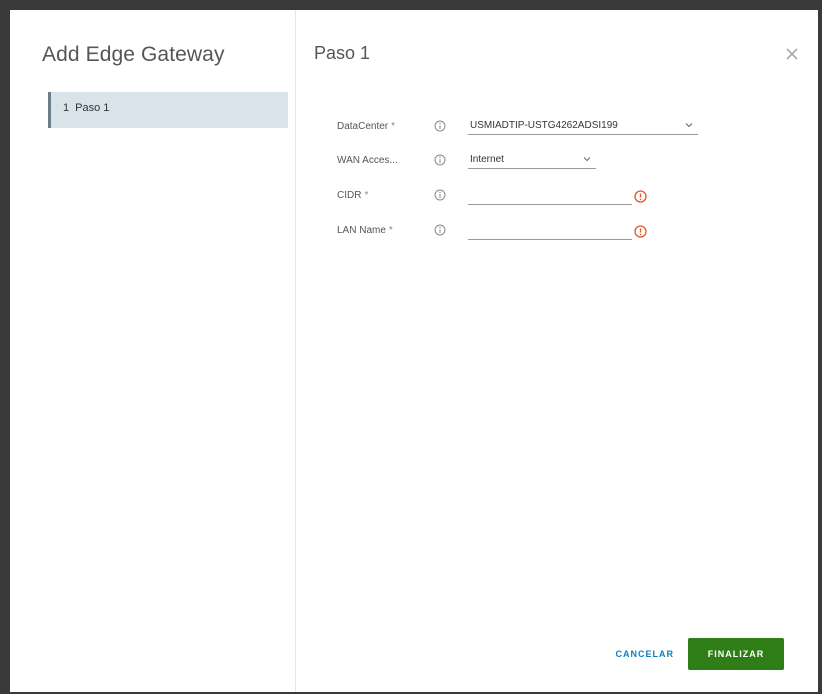  What do you see at coordinates (366, 126) in the screenshot?
I see `datacenter-label: DataCenter *` at bounding box center [366, 126].